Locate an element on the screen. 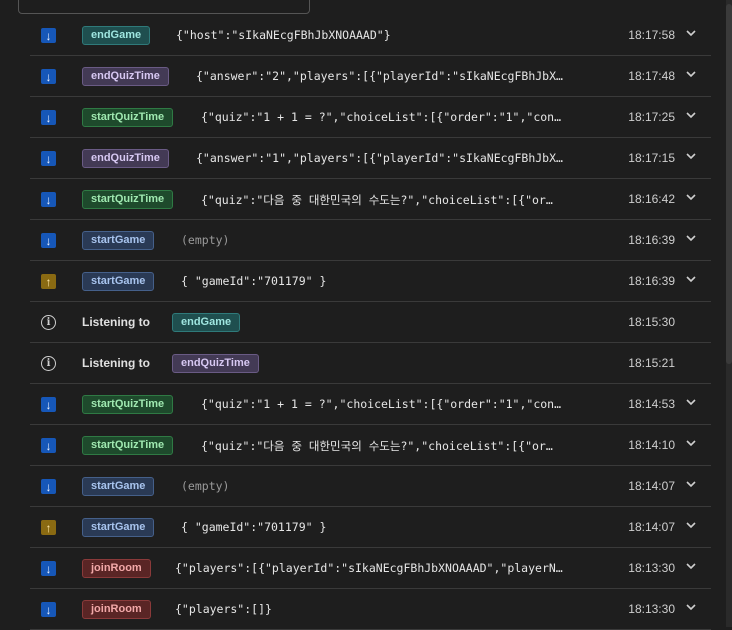 Image resolution: width=732 pixels, height=630 pixels. event-timestamp: 18:17:15 is located at coordinates (651, 158).